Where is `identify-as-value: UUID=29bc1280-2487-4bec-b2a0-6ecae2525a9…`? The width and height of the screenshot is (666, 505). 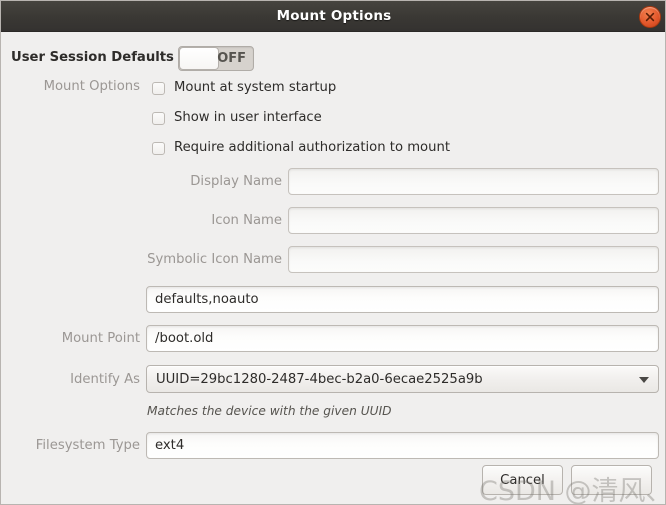
identify-as-value: UUID=29bc1280-2487-4bec-b2a0-6ecae2525a9… is located at coordinates (319, 379).